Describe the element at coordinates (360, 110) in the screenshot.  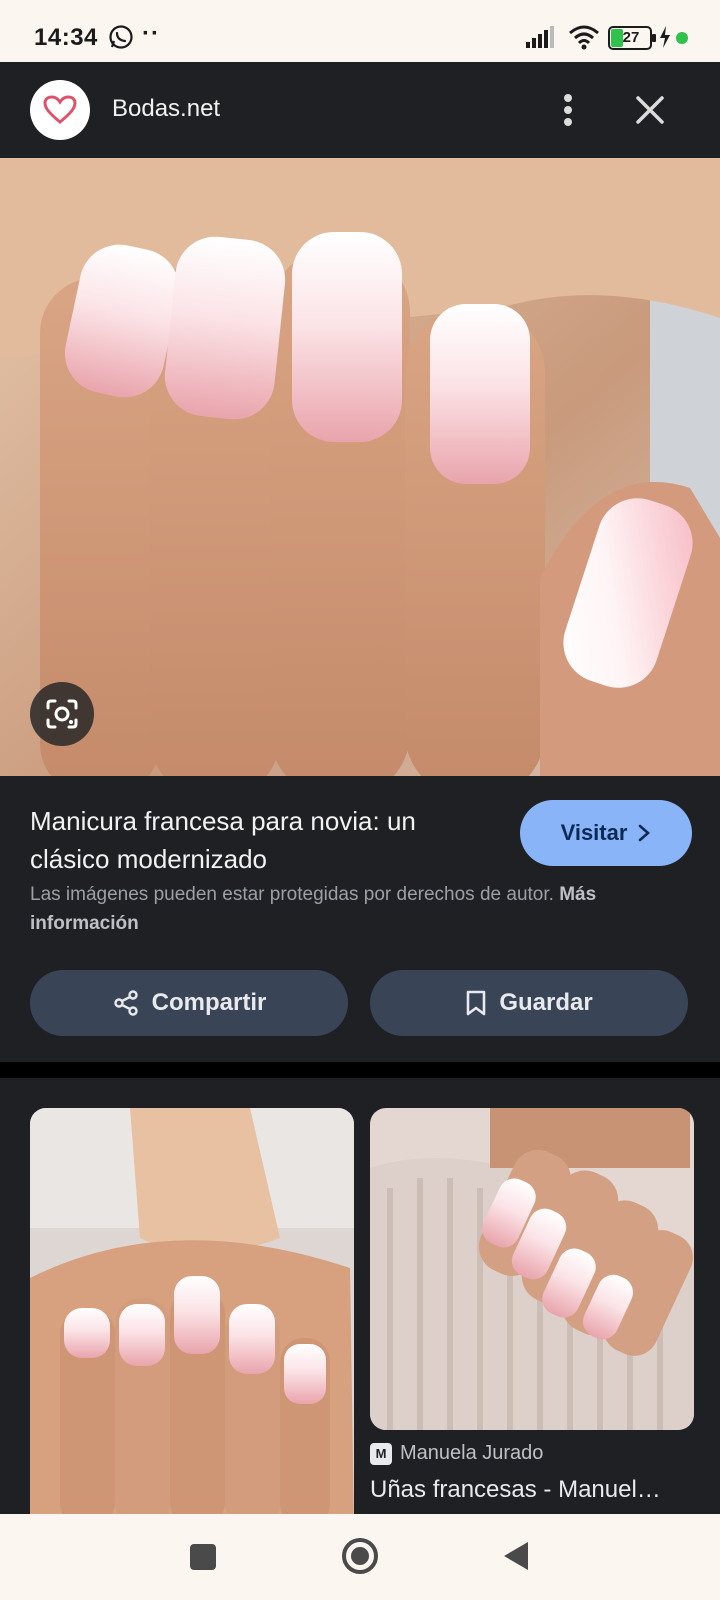
I see `app-header: Bodas.net` at that location.